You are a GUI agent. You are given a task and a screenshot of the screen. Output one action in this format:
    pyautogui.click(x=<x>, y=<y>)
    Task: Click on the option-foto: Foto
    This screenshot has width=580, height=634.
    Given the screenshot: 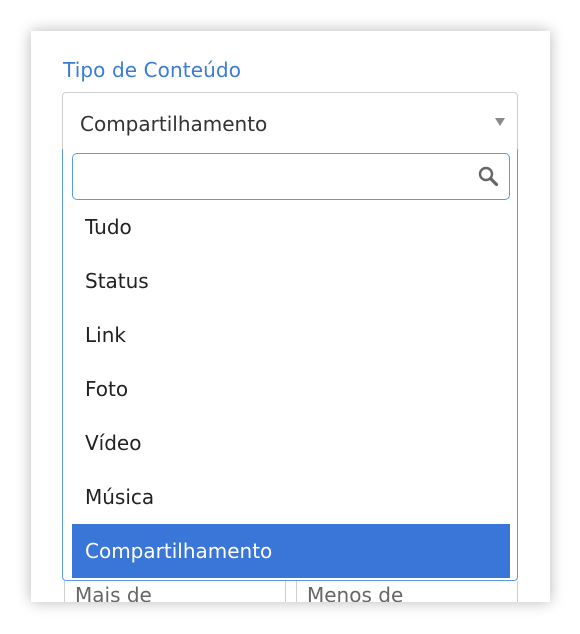 What is the action you would take?
    pyautogui.click(x=291, y=389)
    